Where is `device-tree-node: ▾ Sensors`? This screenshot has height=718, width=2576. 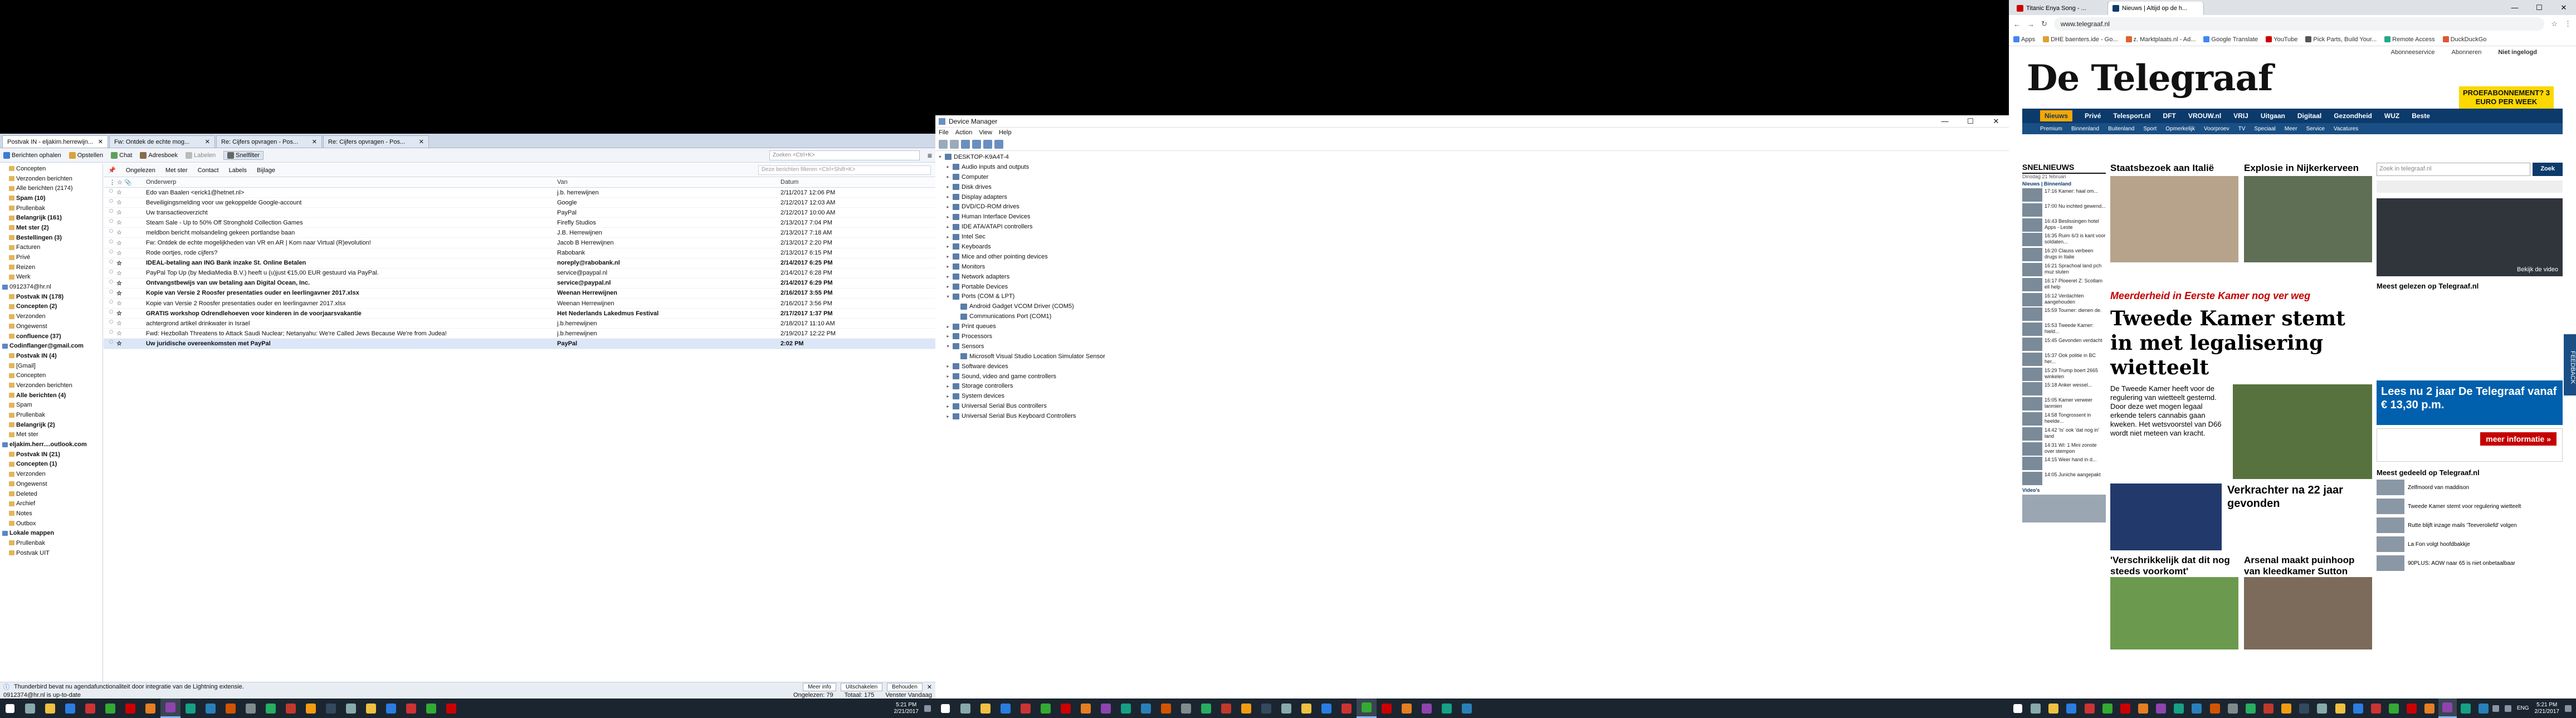
device-tree-node: ▾ Sensors is located at coordinates (1473, 346).